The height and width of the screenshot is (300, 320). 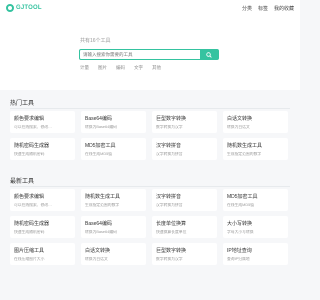 What do you see at coordinates (238, 259) in the screenshot?
I see `tool-card-description: 查询IP归属地` at bounding box center [238, 259].